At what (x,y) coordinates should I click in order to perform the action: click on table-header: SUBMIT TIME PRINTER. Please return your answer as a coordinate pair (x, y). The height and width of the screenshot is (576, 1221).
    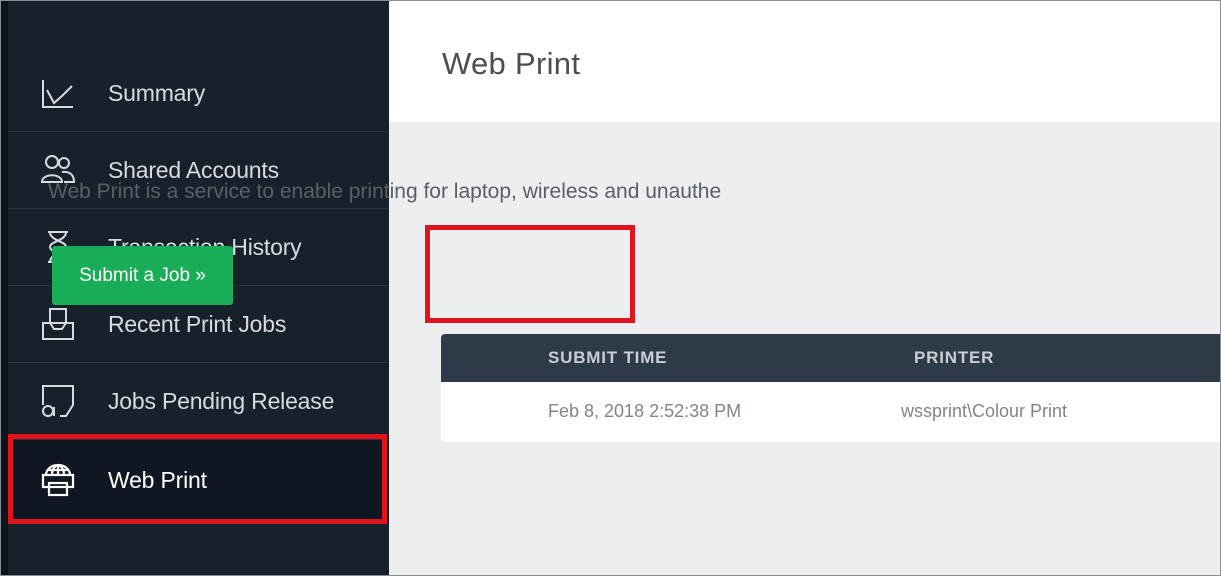
    Looking at the image, I should click on (830, 358).